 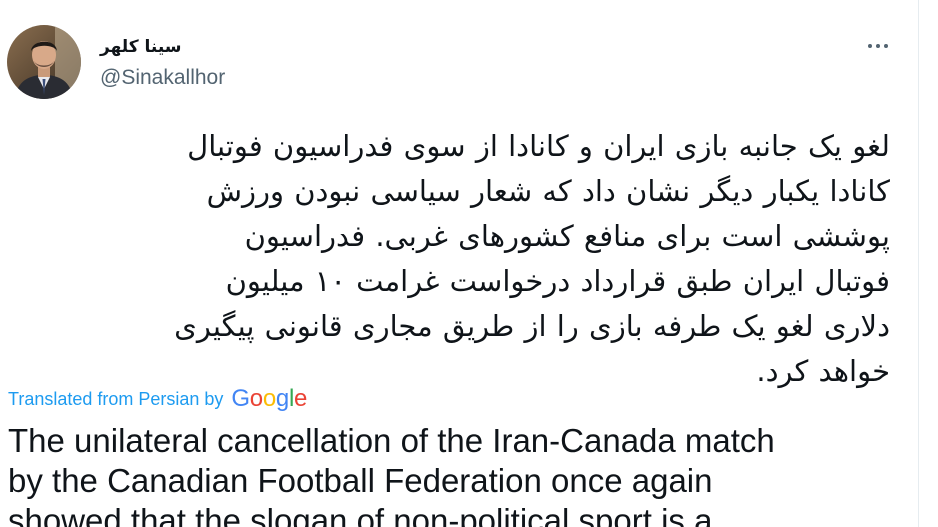 What do you see at coordinates (918, 263) in the screenshot?
I see `column-divider` at bounding box center [918, 263].